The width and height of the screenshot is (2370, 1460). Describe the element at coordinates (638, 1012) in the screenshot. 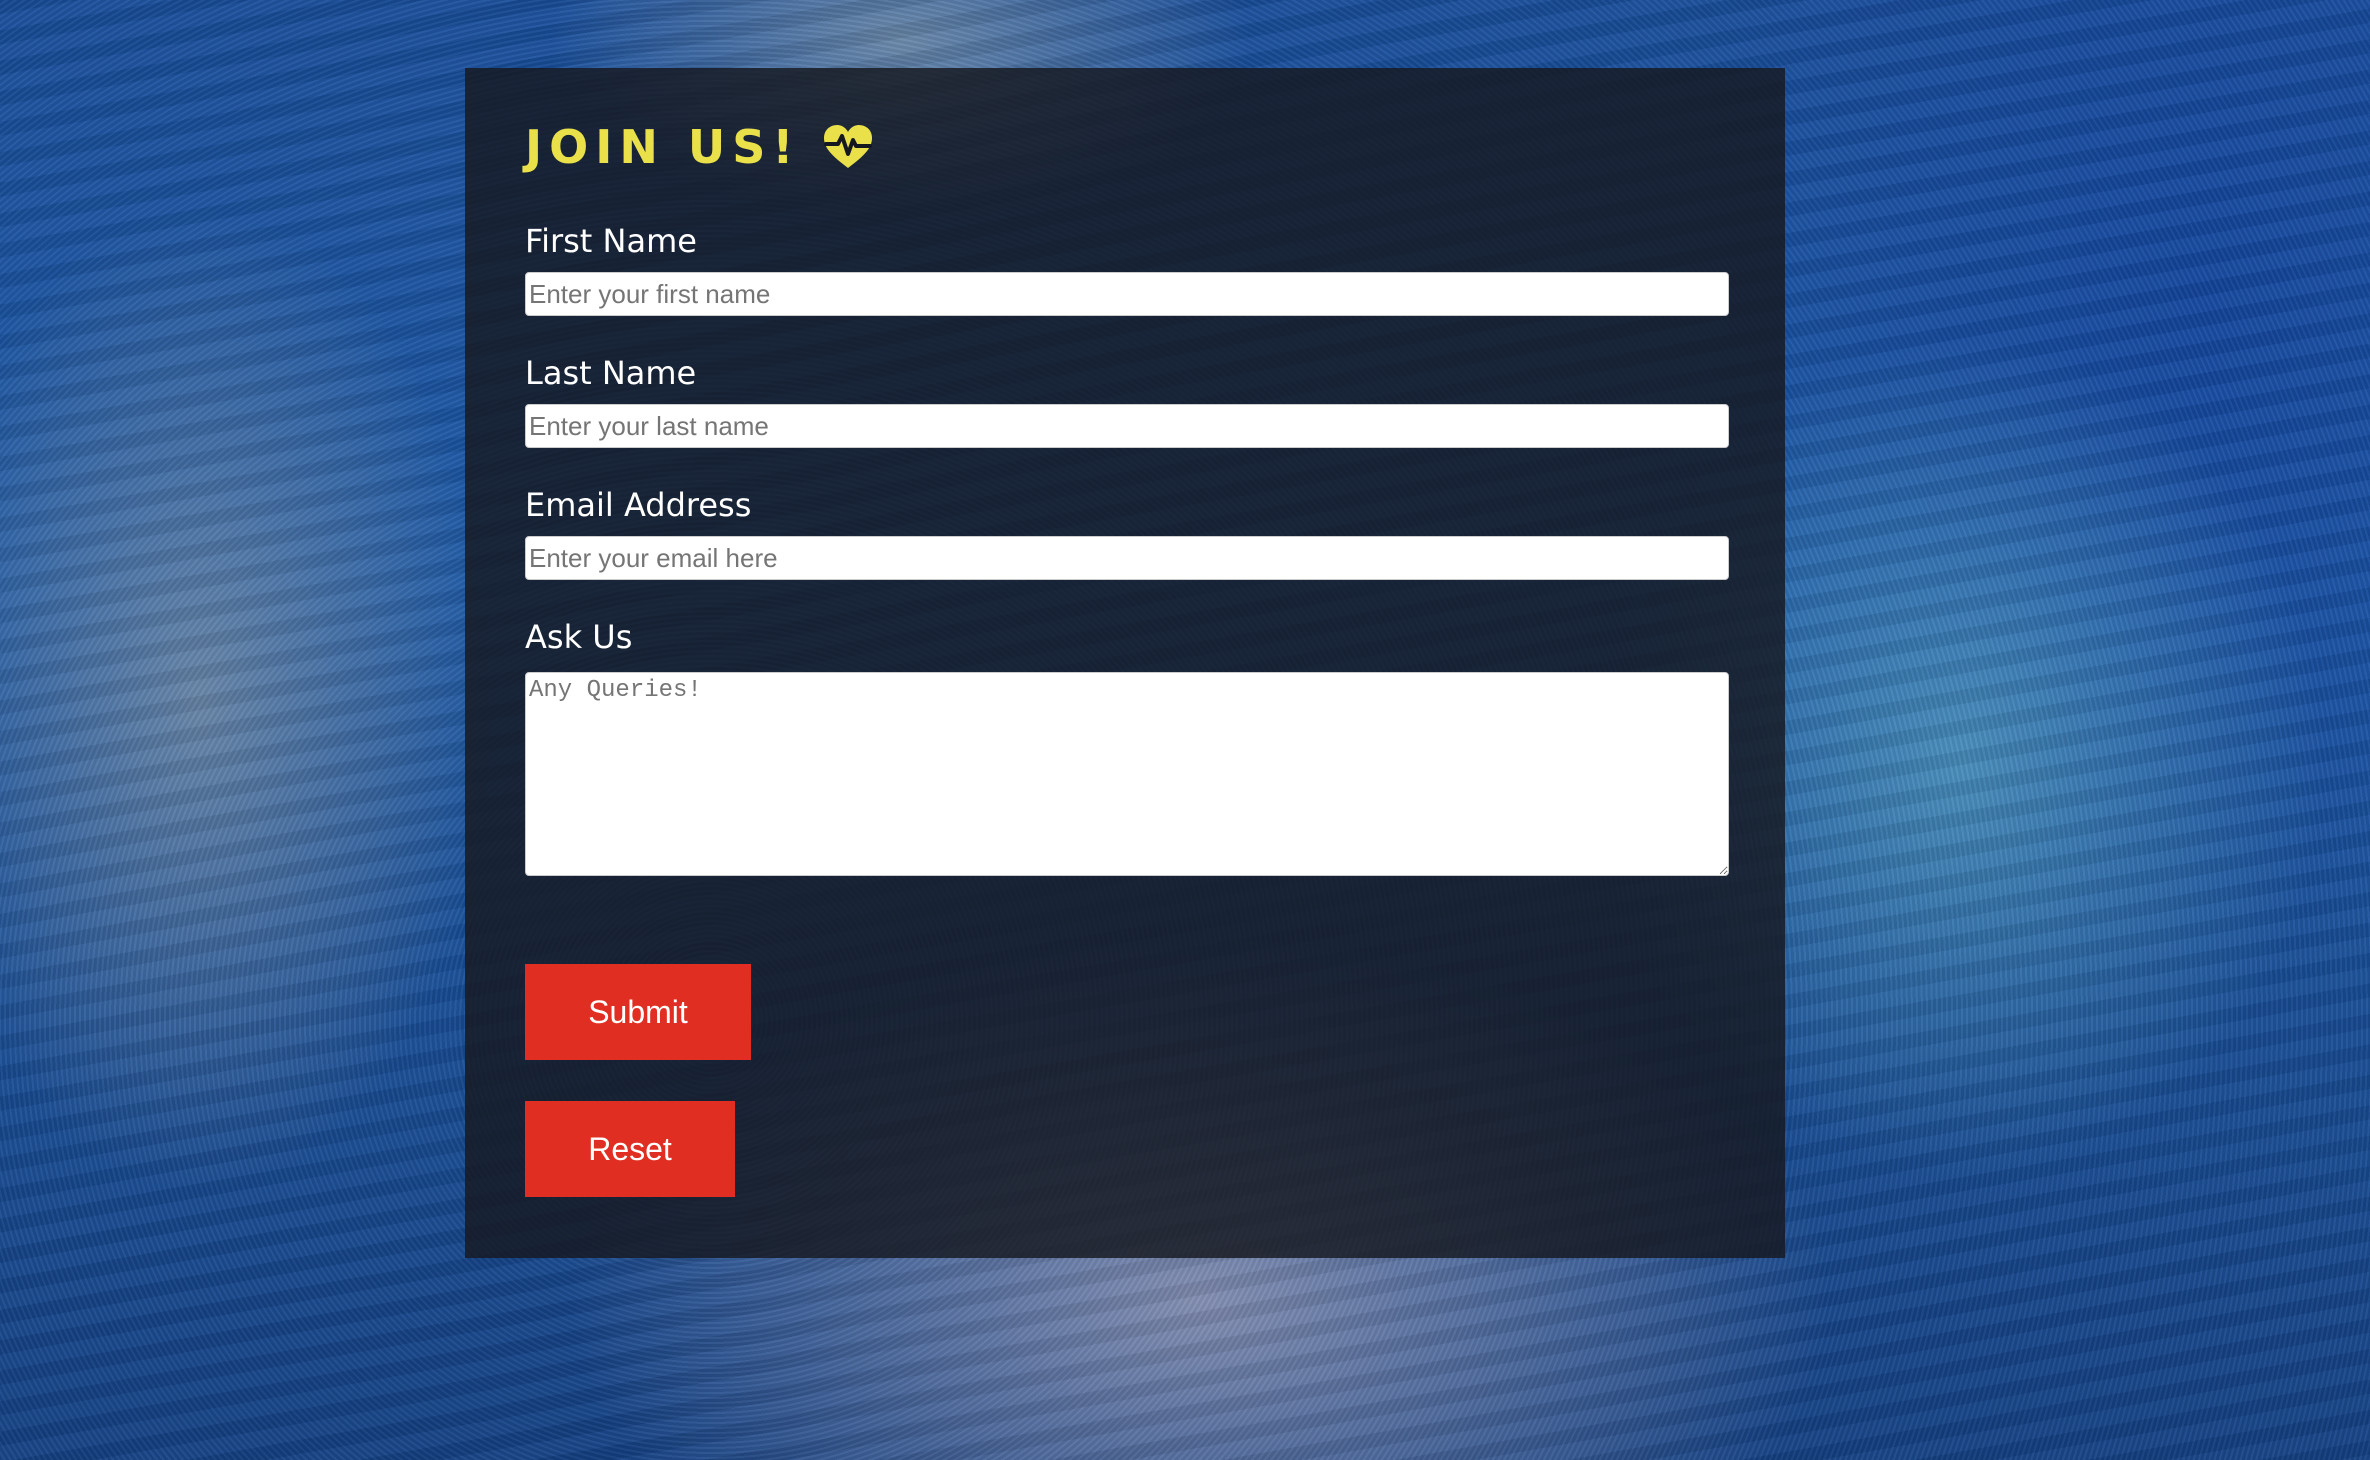

I see `submit-button: Submit` at that location.